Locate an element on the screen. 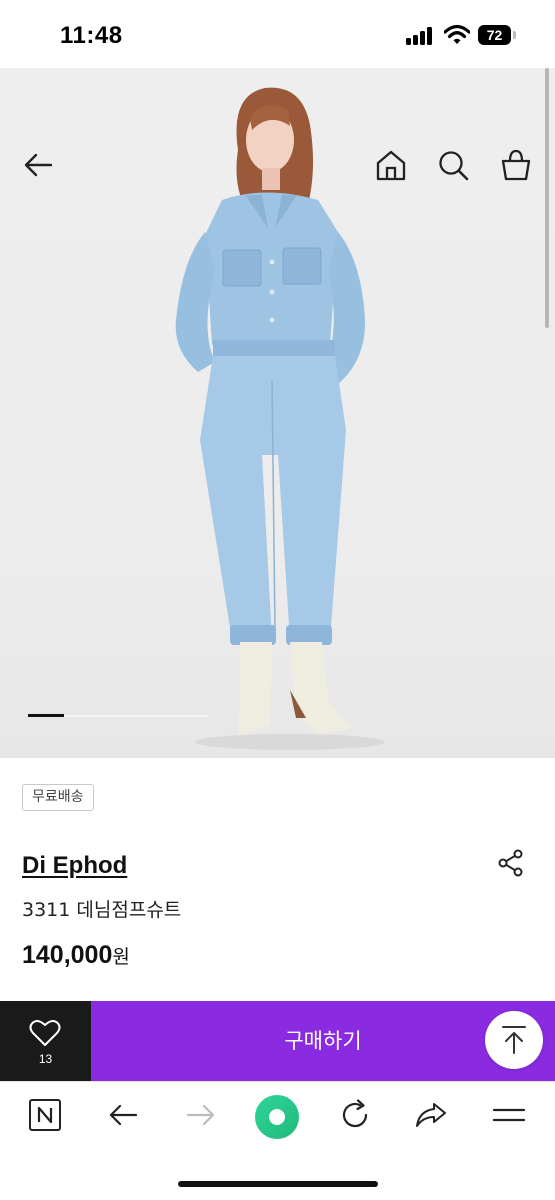 This screenshot has width=555, height=1200. back-icon is located at coordinates (123, 1115).